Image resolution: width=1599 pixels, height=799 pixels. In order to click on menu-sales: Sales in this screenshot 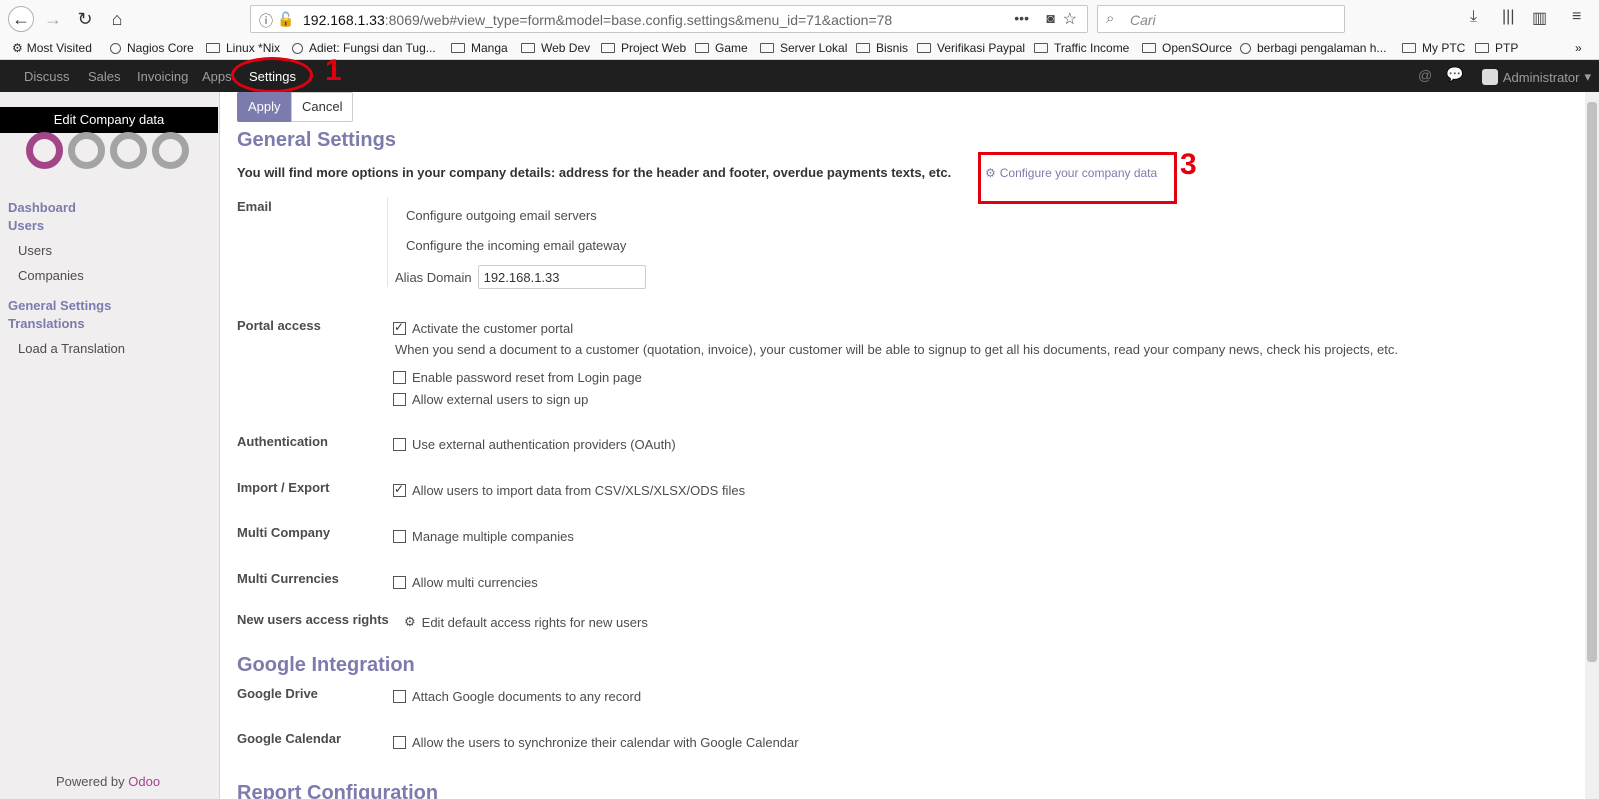, I will do `click(104, 76)`.